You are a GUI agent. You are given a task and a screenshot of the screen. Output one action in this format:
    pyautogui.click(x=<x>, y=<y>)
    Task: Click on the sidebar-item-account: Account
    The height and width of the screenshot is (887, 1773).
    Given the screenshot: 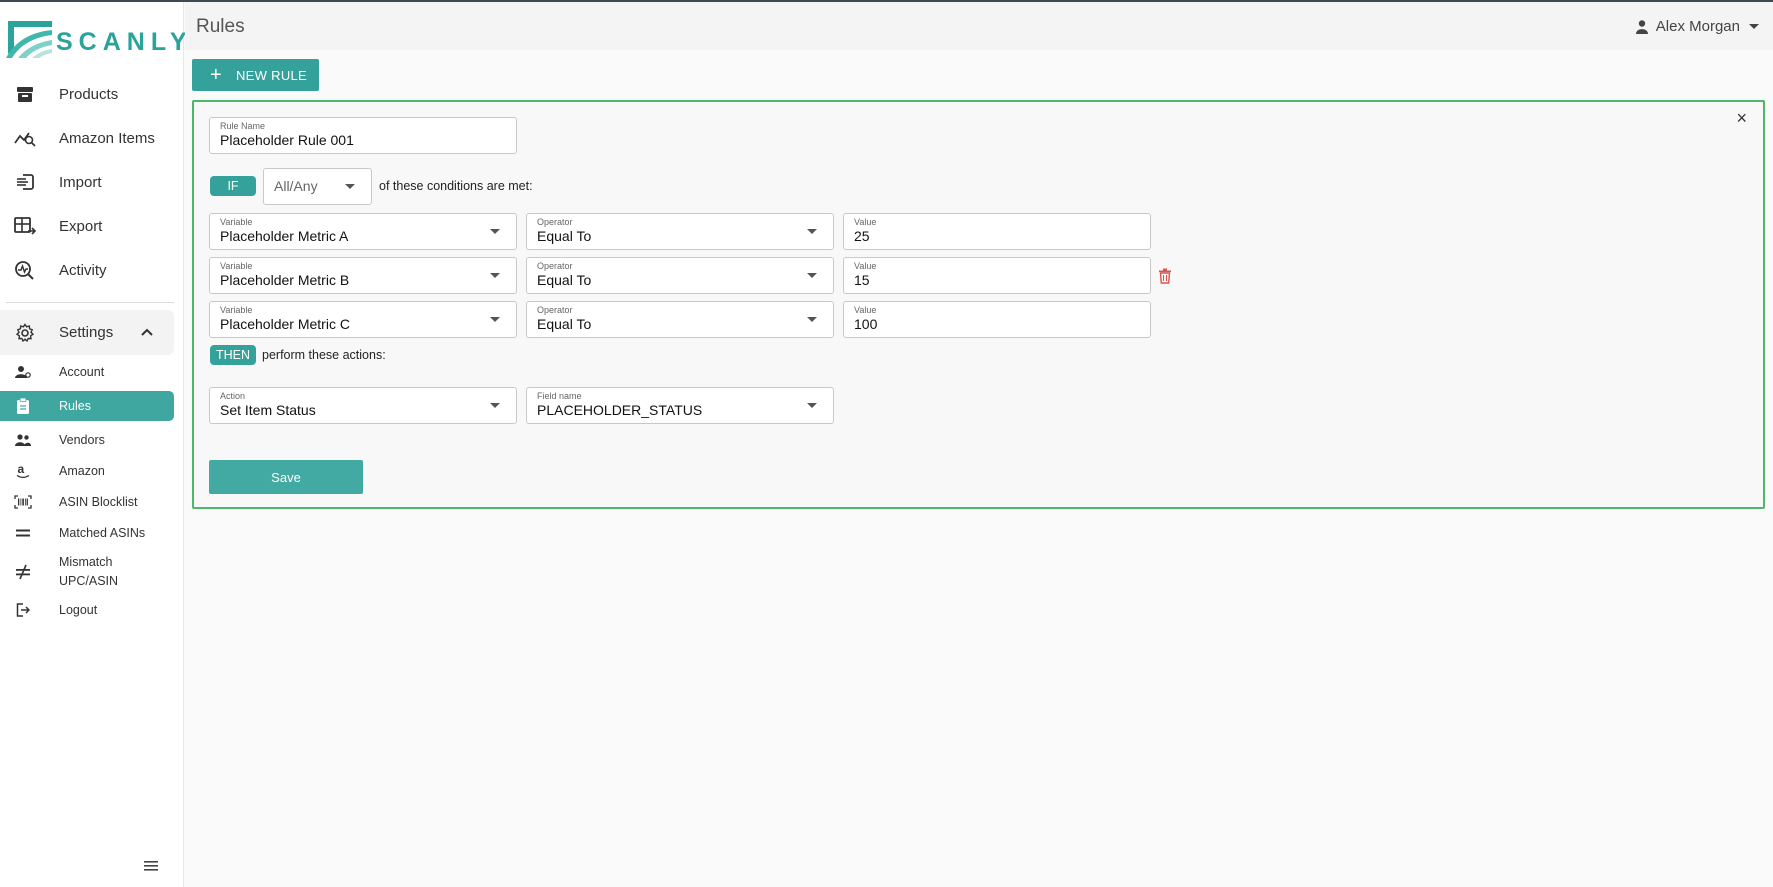 What is the action you would take?
    pyautogui.click(x=87, y=372)
    